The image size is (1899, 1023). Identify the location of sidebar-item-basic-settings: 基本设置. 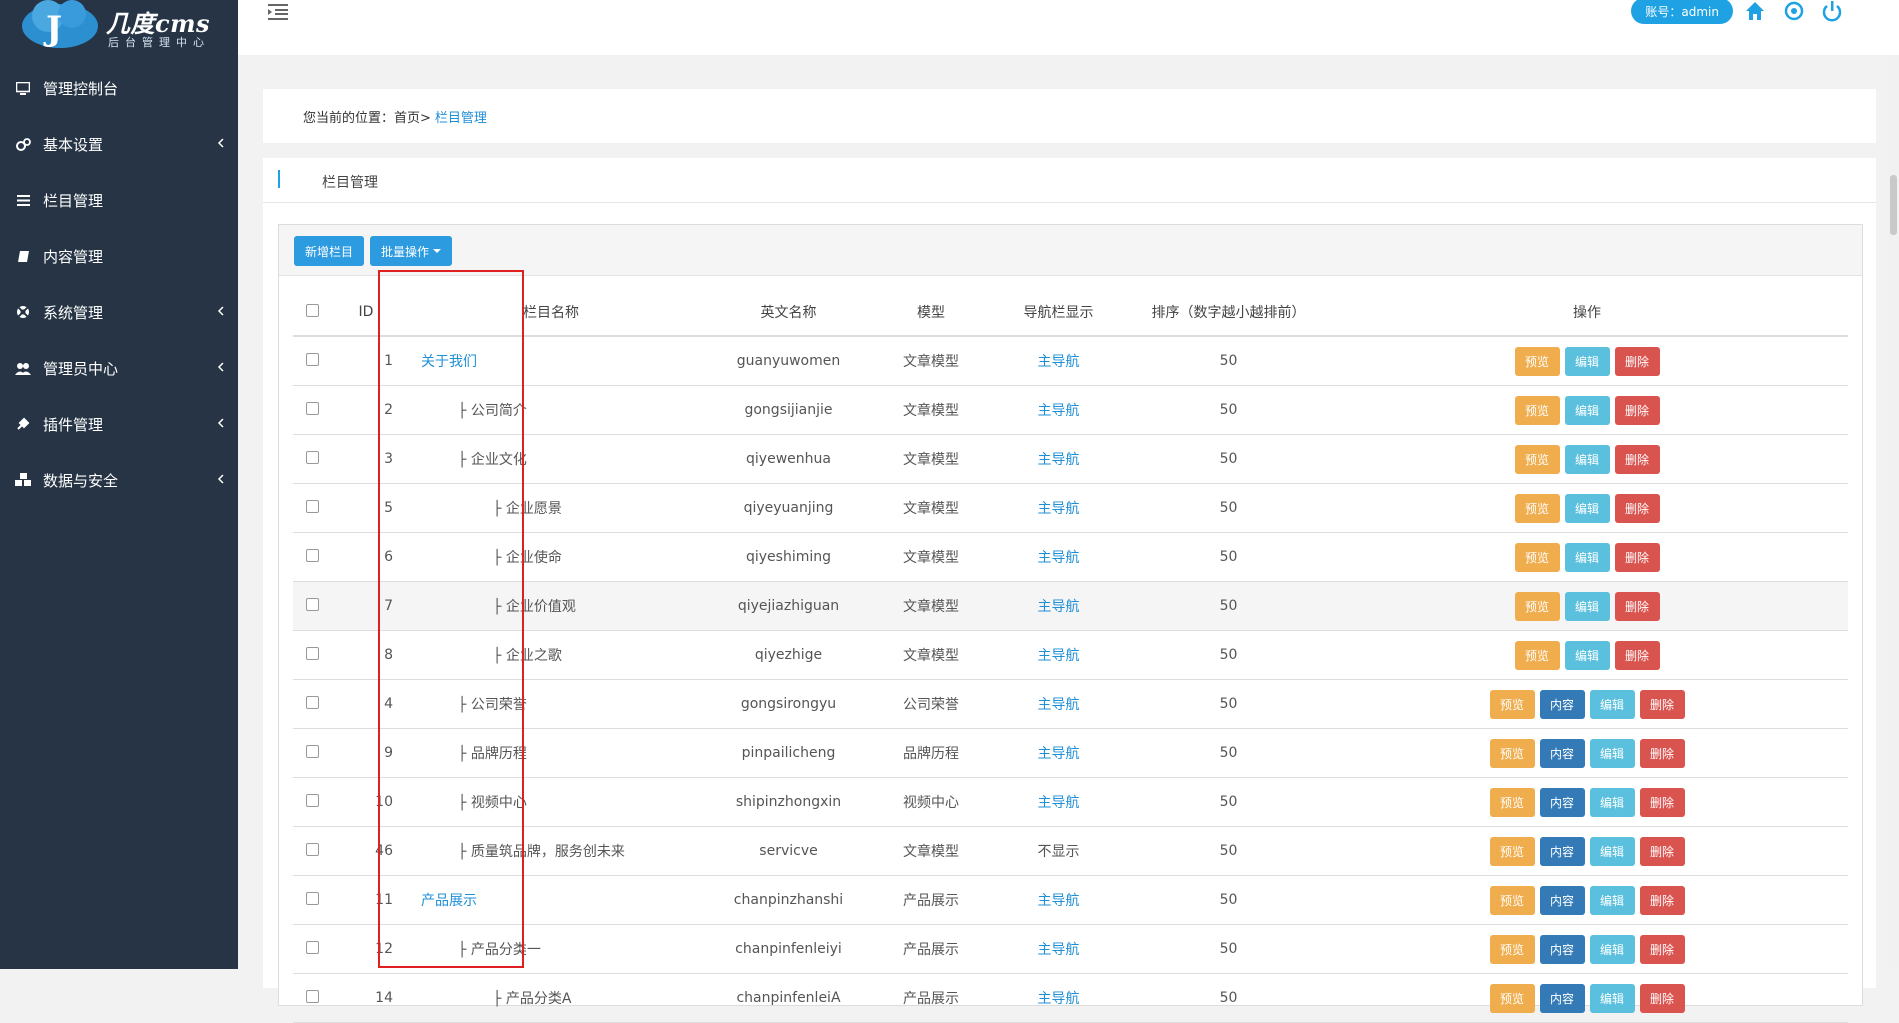
(119, 144).